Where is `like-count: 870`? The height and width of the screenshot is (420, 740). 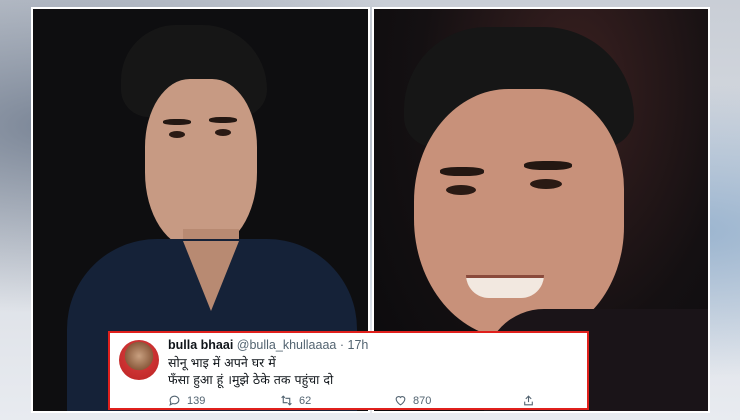
like-count: 870 is located at coordinates (422, 400).